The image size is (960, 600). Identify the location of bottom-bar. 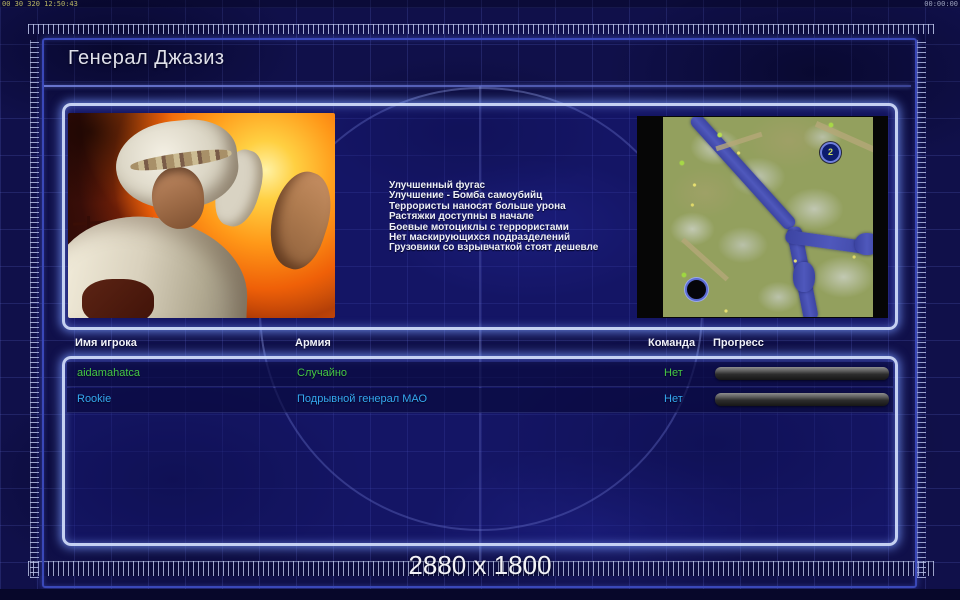
(480, 594).